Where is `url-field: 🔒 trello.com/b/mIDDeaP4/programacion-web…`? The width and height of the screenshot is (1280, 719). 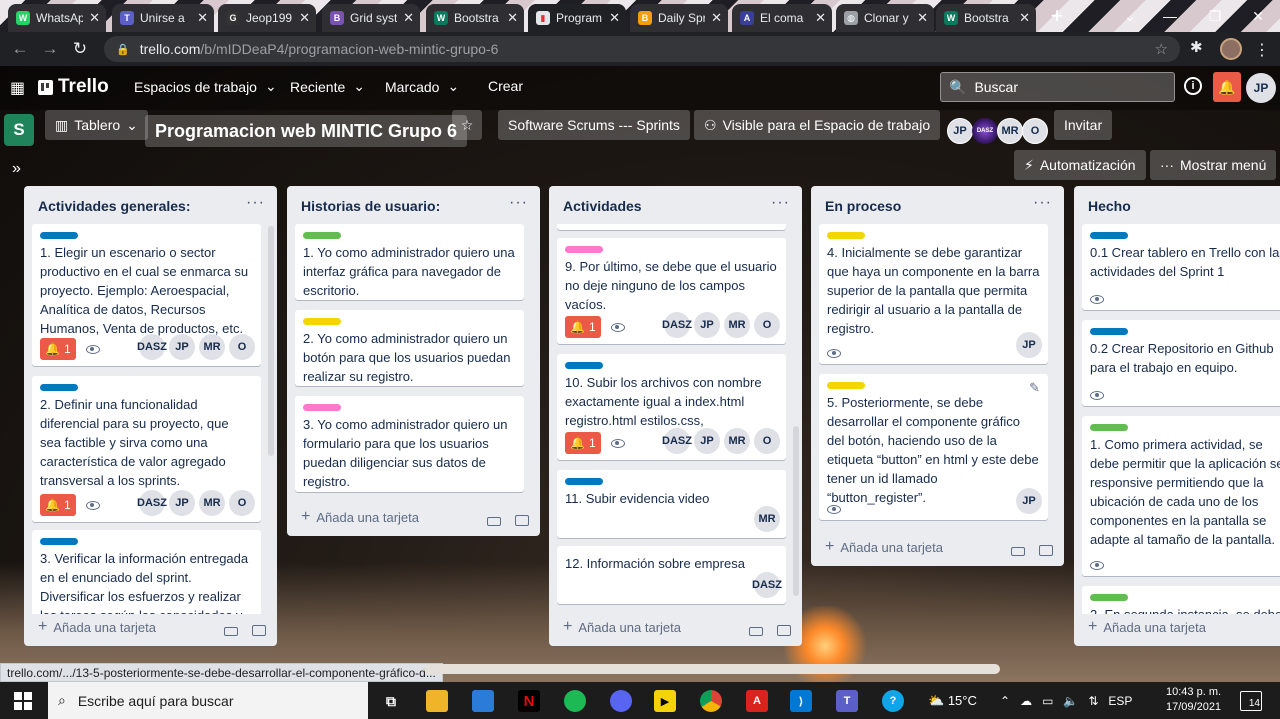
url-field: 🔒 trello.com/b/mIDDeaP4/programacion-web… is located at coordinates (642, 49).